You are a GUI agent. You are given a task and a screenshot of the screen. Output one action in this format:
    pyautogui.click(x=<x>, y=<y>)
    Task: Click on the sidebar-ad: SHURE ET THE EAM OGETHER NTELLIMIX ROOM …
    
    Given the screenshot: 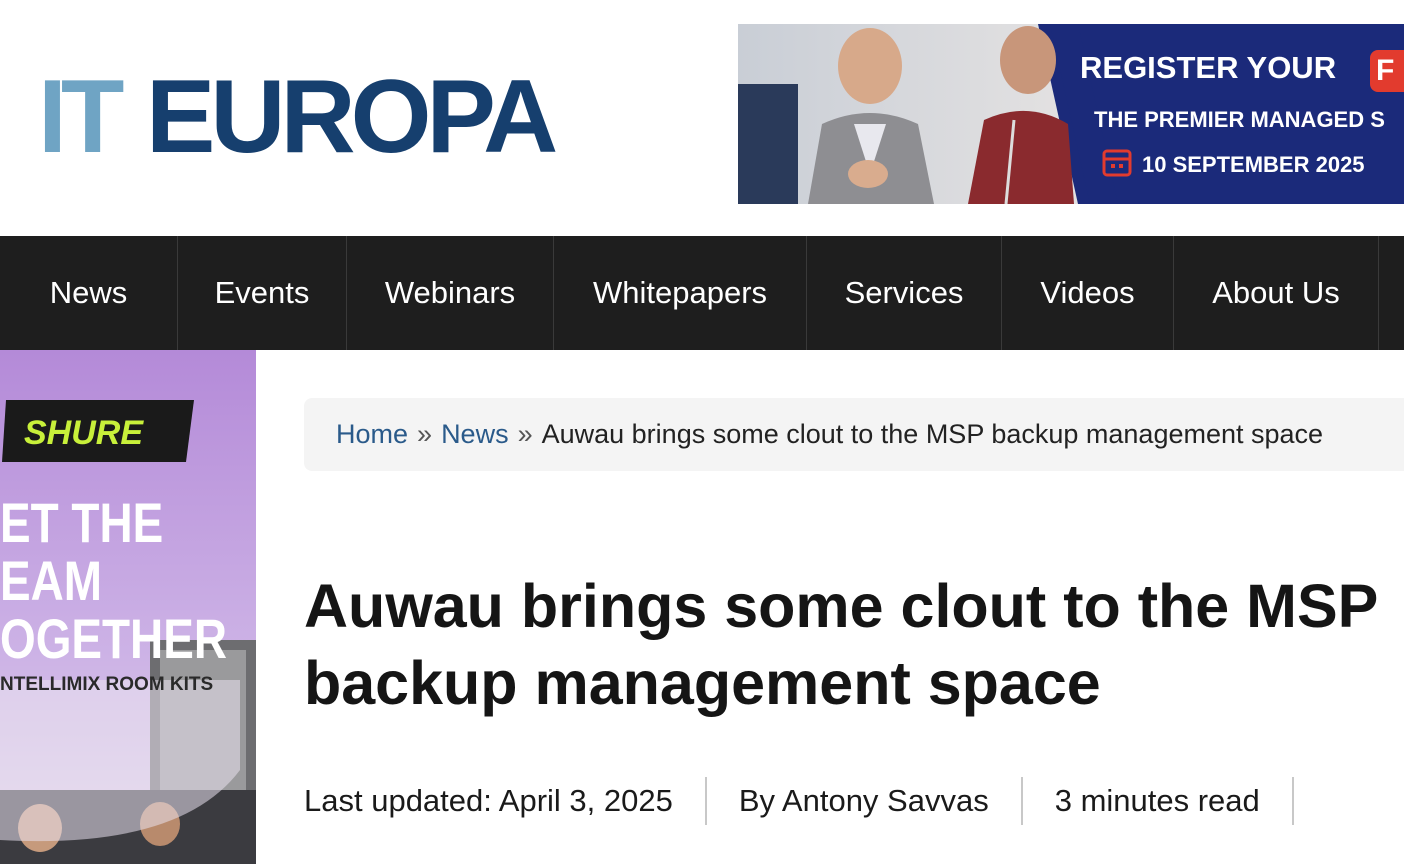 What is the action you would take?
    pyautogui.click(x=128, y=607)
    